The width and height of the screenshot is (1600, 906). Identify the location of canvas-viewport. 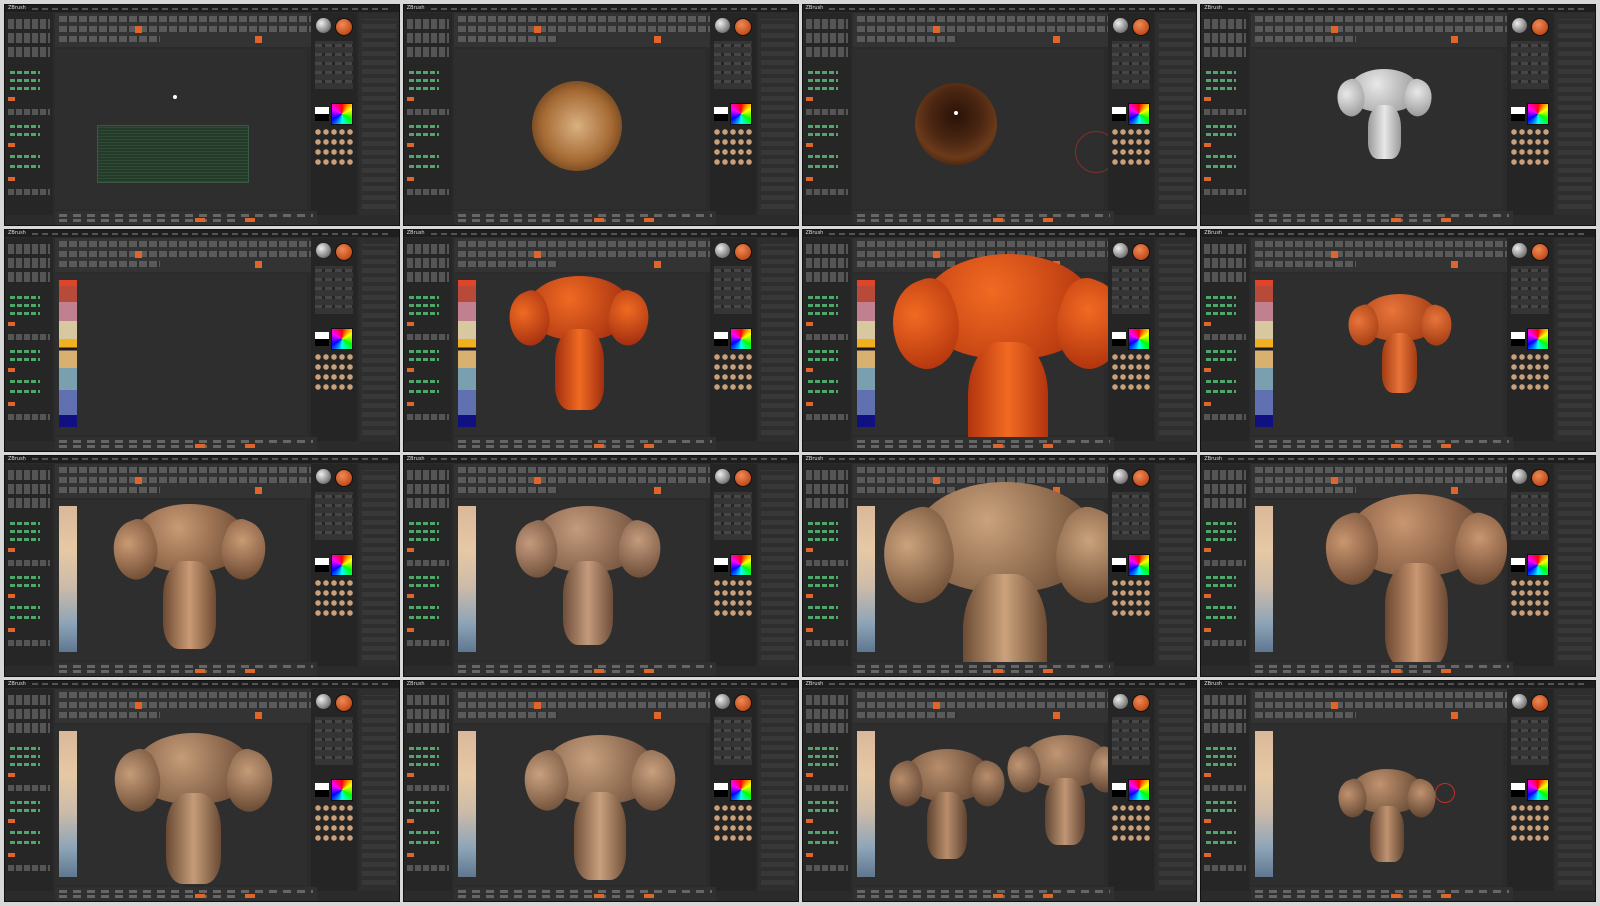
(579, 354).